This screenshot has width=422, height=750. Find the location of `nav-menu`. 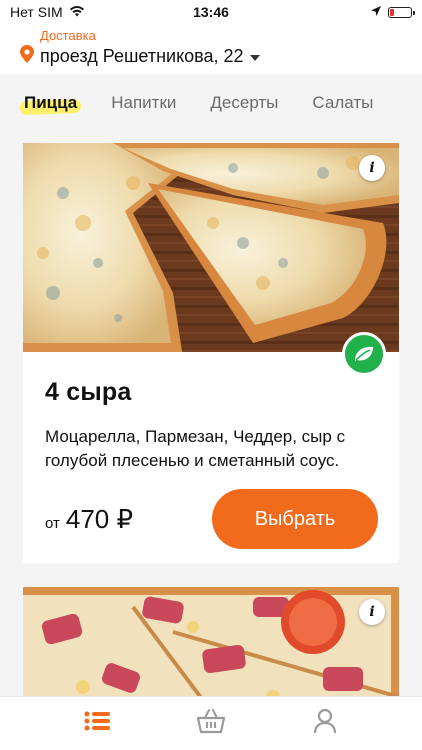

nav-menu is located at coordinates (97, 724).